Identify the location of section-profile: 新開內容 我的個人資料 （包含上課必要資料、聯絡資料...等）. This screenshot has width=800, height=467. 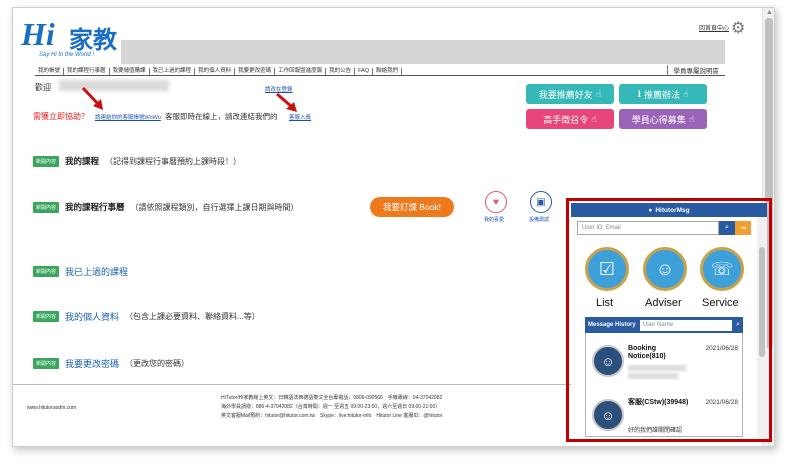
(146, 316).